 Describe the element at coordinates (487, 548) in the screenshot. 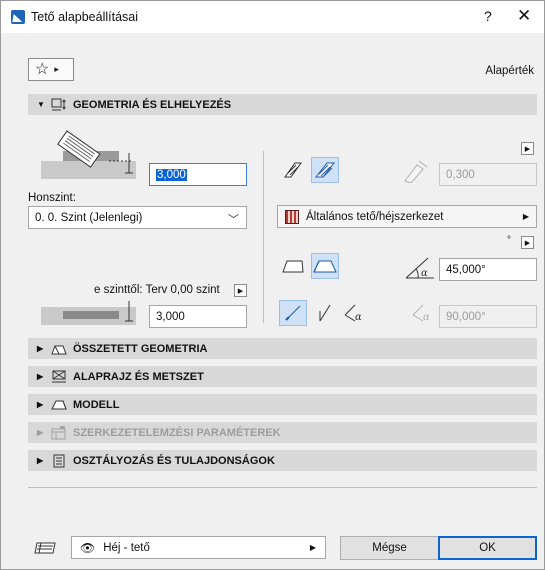

I see `ok-button: OK` at that location.